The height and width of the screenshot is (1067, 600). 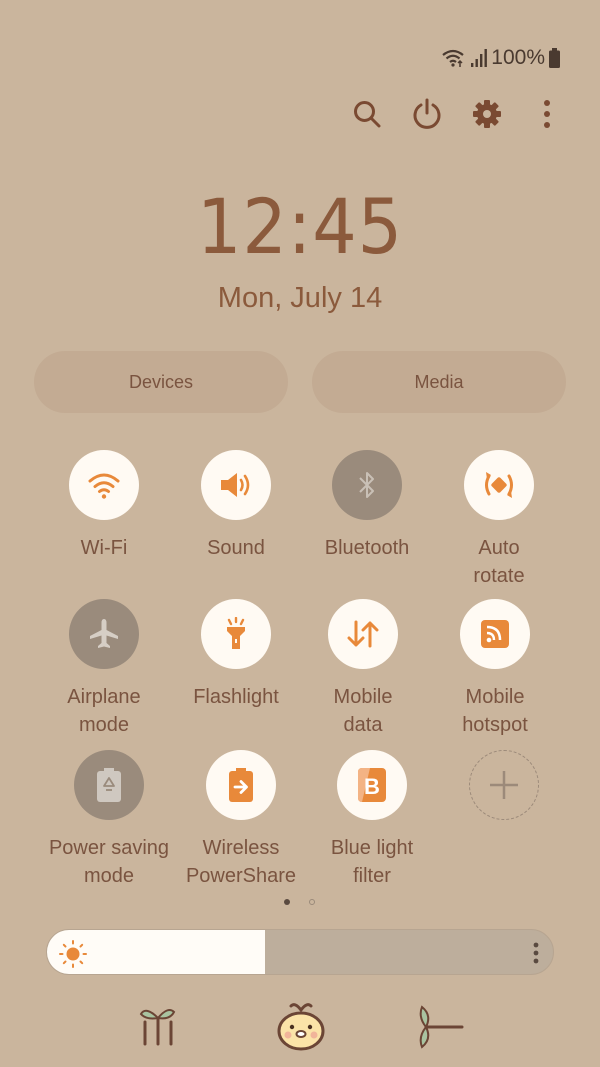 I want to click on status-bar: 100%, so click(x=500, y=58).